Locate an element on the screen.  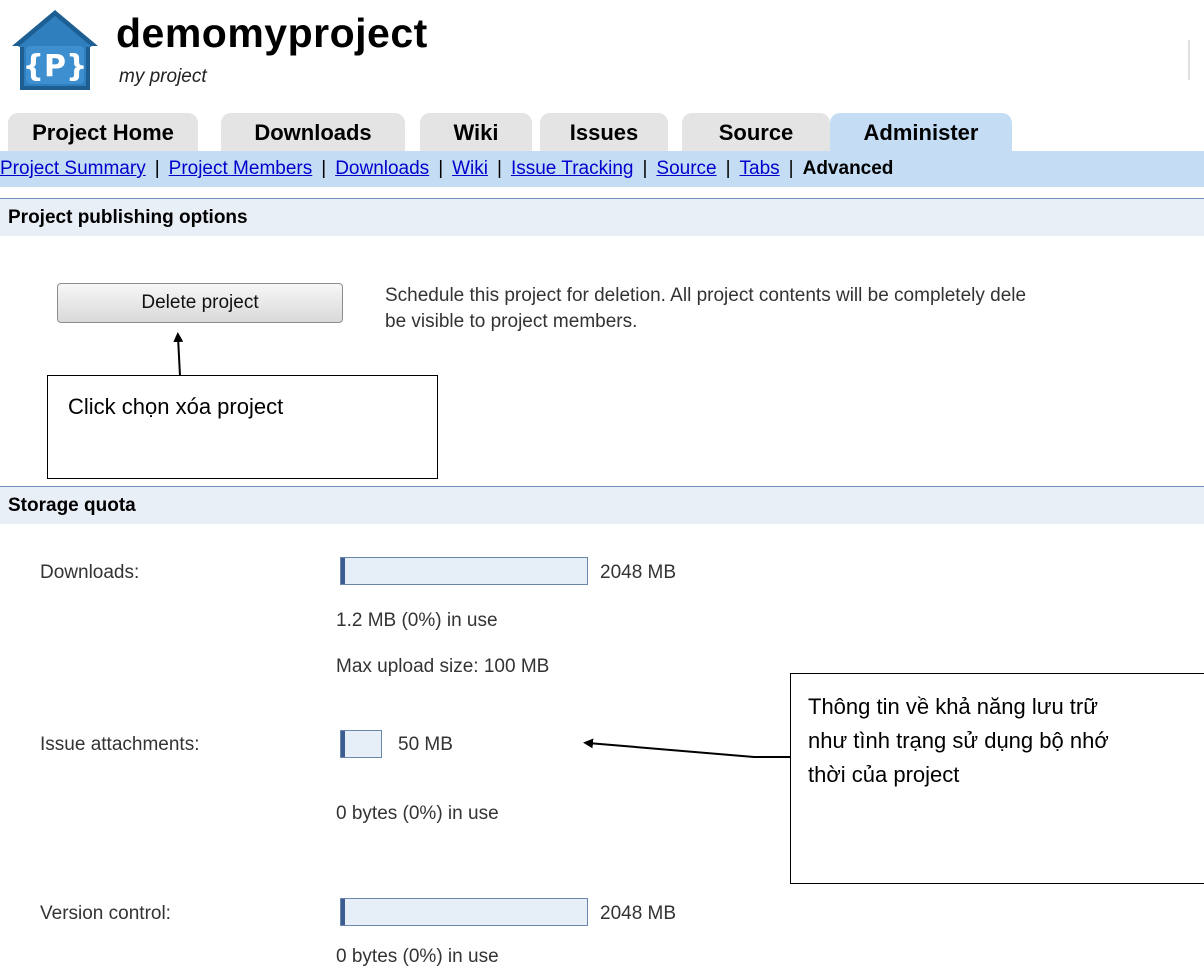
delete-annotation-arrow is located at coordinates (178, 354).